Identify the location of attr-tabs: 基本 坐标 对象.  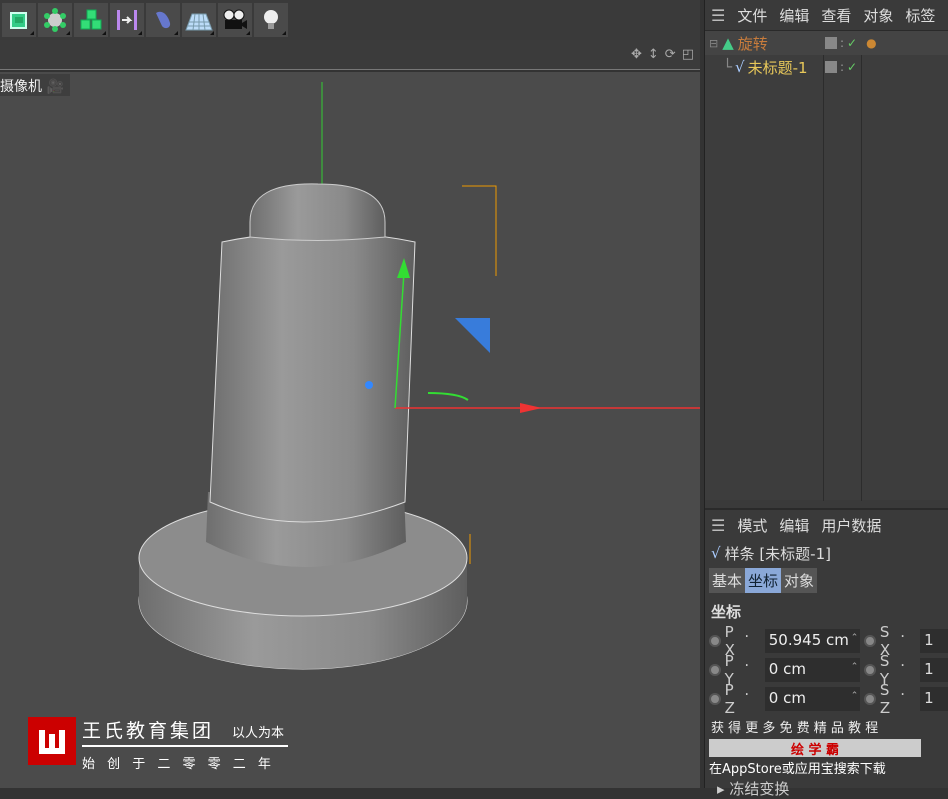
(828, 580).